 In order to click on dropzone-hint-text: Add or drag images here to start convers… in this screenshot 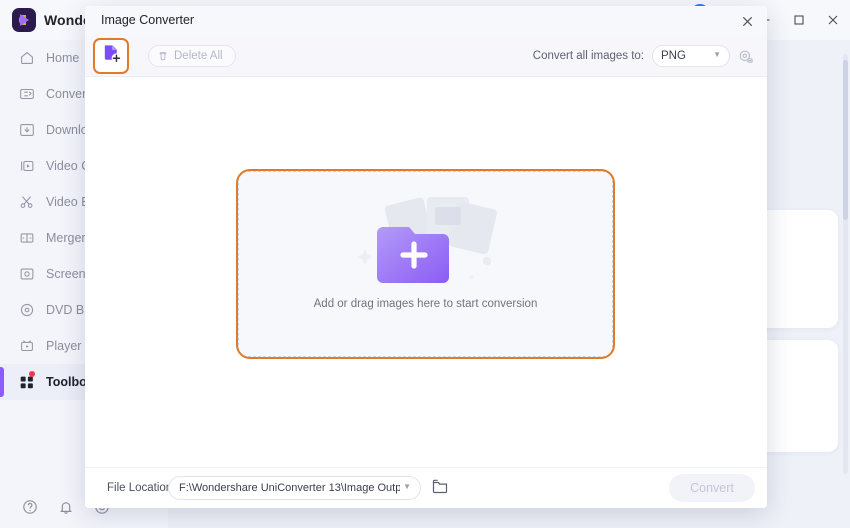, I will do `click(425, 304)`.